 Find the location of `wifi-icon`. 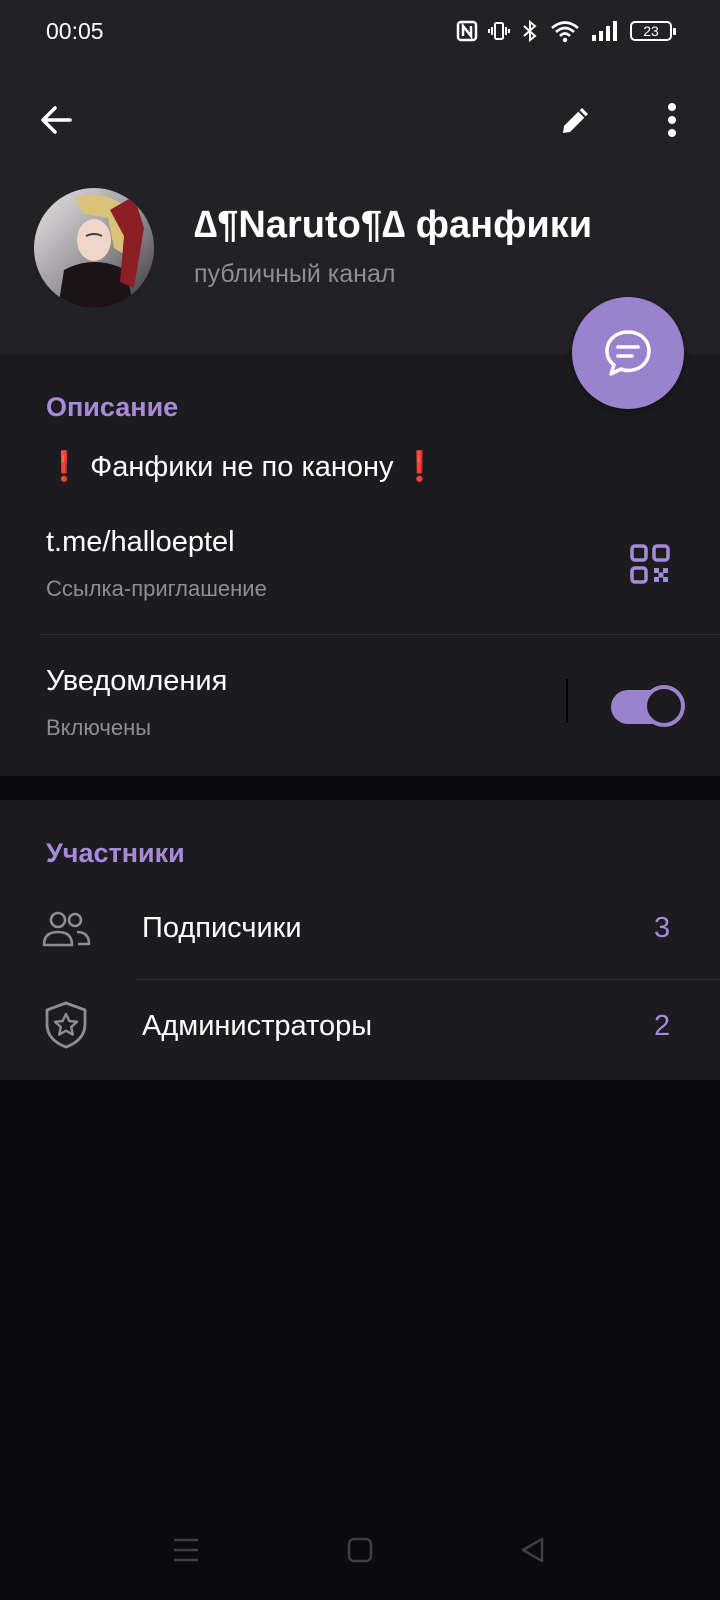

wifi-icon is located at coordinates (565, 32).